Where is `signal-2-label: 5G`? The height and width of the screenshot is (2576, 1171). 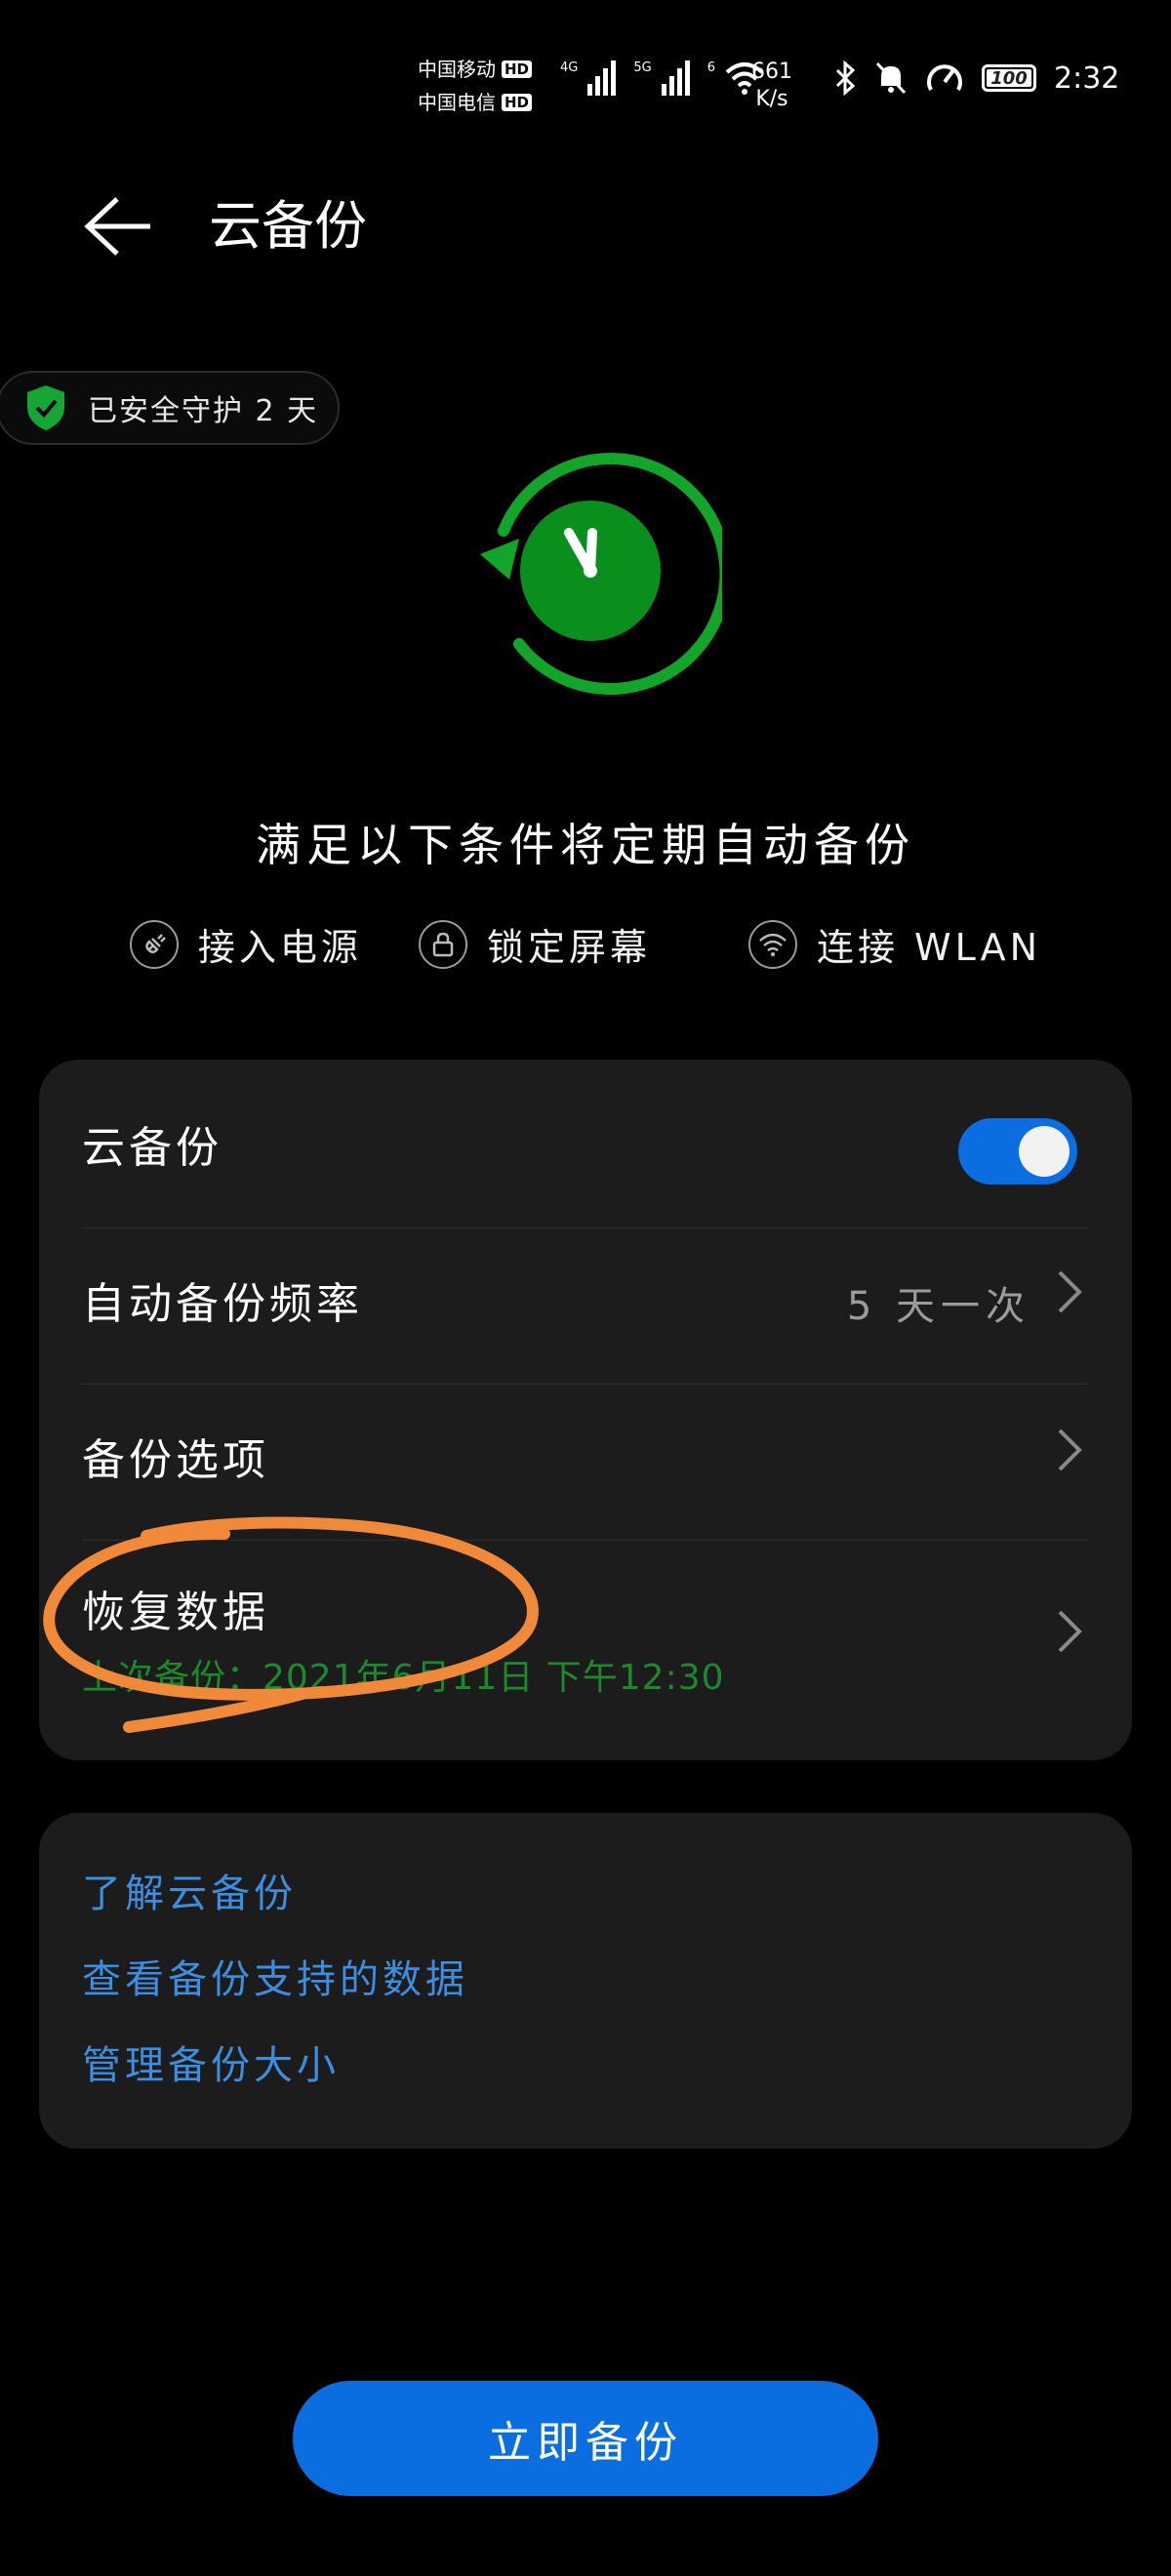 signal-2-label: 5G is located at coordinates (642, 67).